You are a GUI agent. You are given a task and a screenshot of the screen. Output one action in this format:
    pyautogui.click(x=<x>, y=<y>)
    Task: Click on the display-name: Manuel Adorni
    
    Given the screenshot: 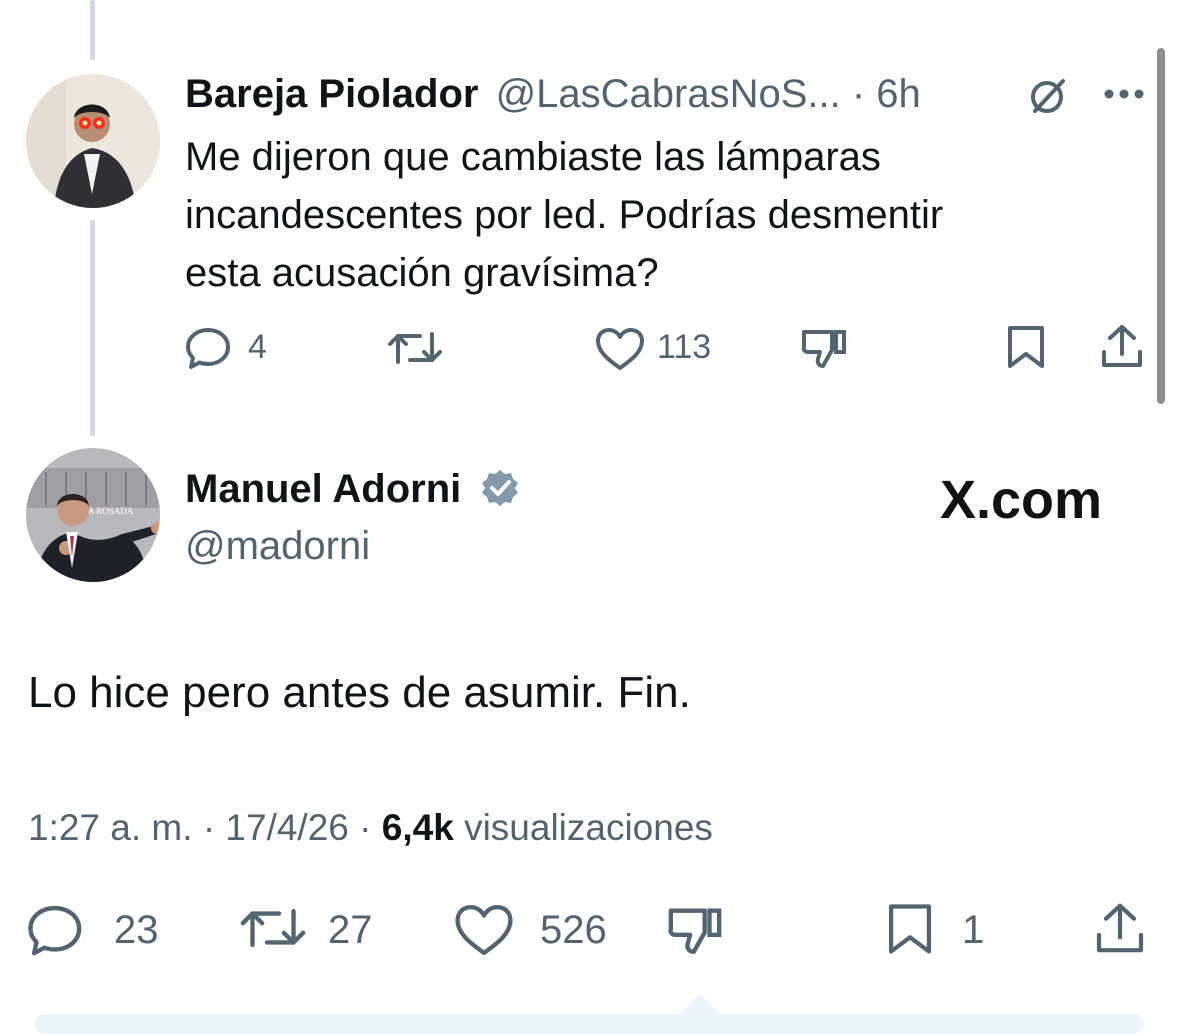 What is the action you would take?
    pyautogui.click(x=323, y=489)
    